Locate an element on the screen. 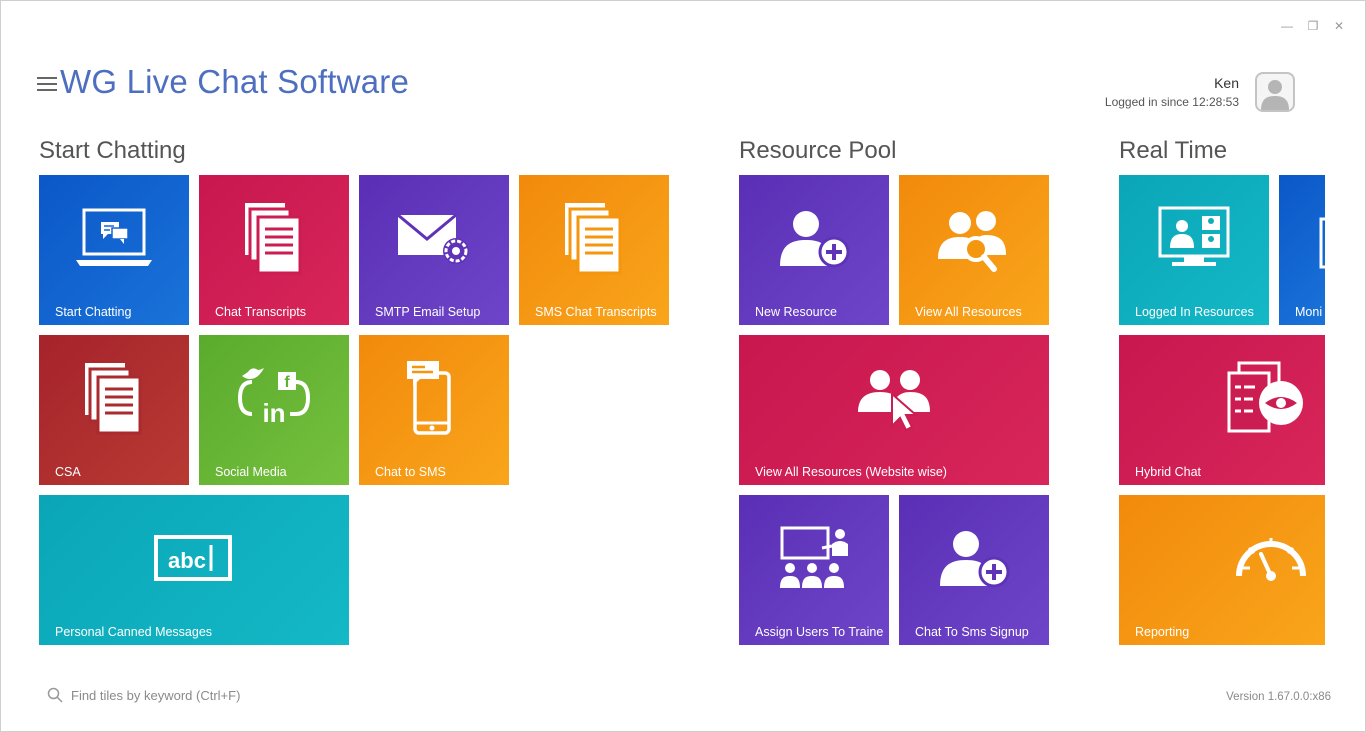  tile-label: SMS Chat Transcripts is located at coordinates (596, 312).